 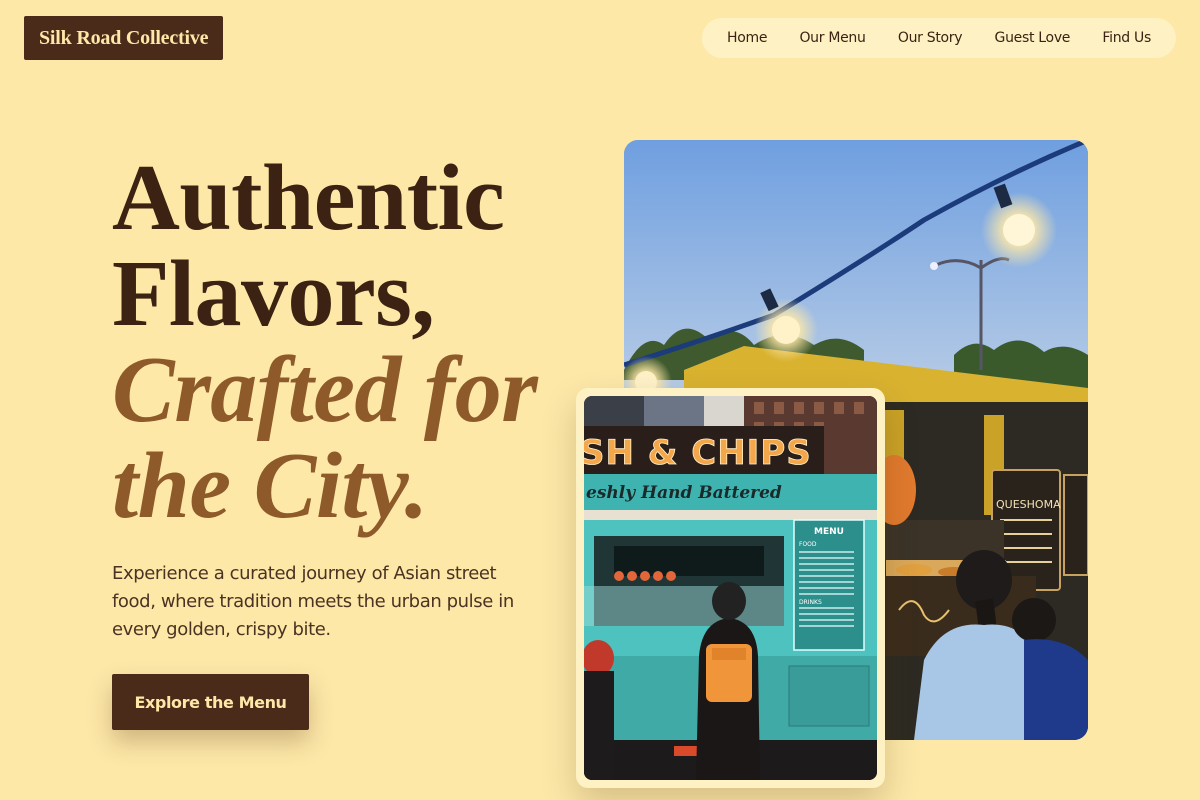 What do you see at coordinates (808, 544) in the screenshot?
I see `truck-menu-food: FOOD` at bounding box center [808, 544].